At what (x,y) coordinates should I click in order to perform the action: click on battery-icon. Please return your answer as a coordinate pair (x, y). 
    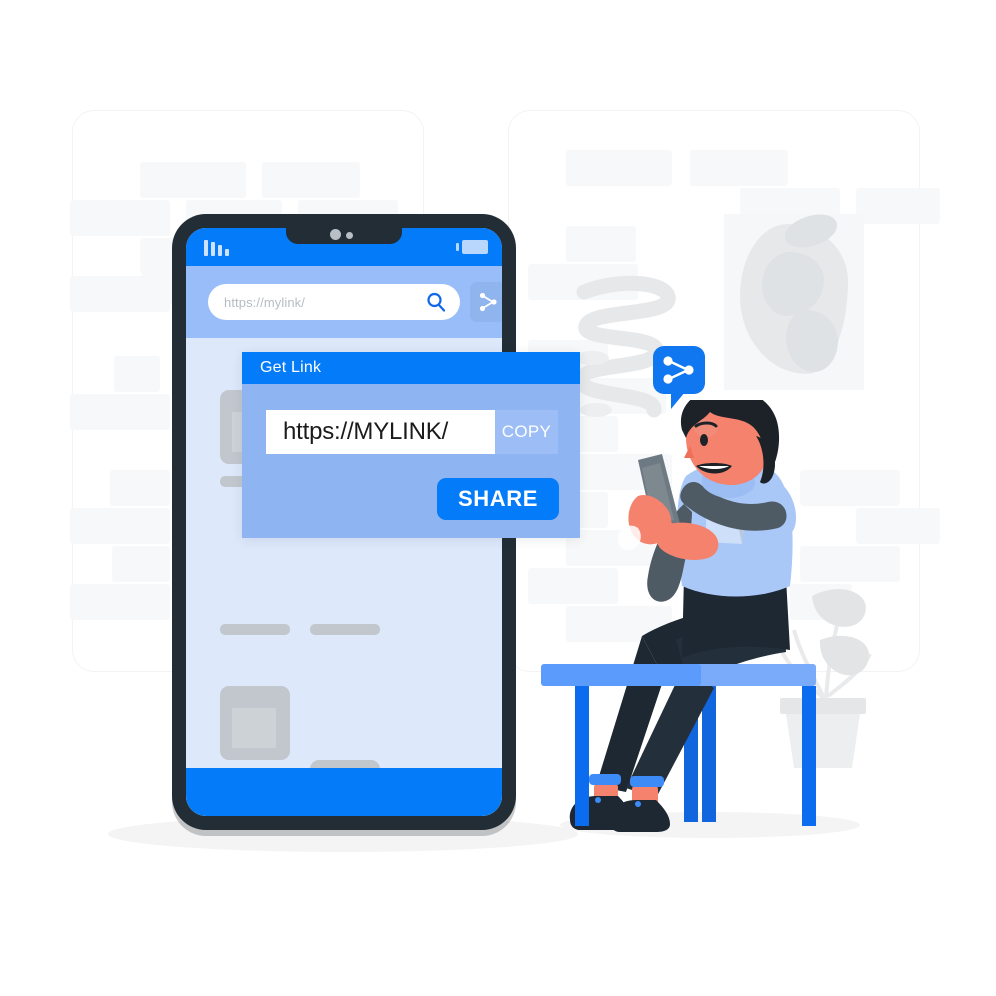
    Looking at the image, I should click on (472, 247).